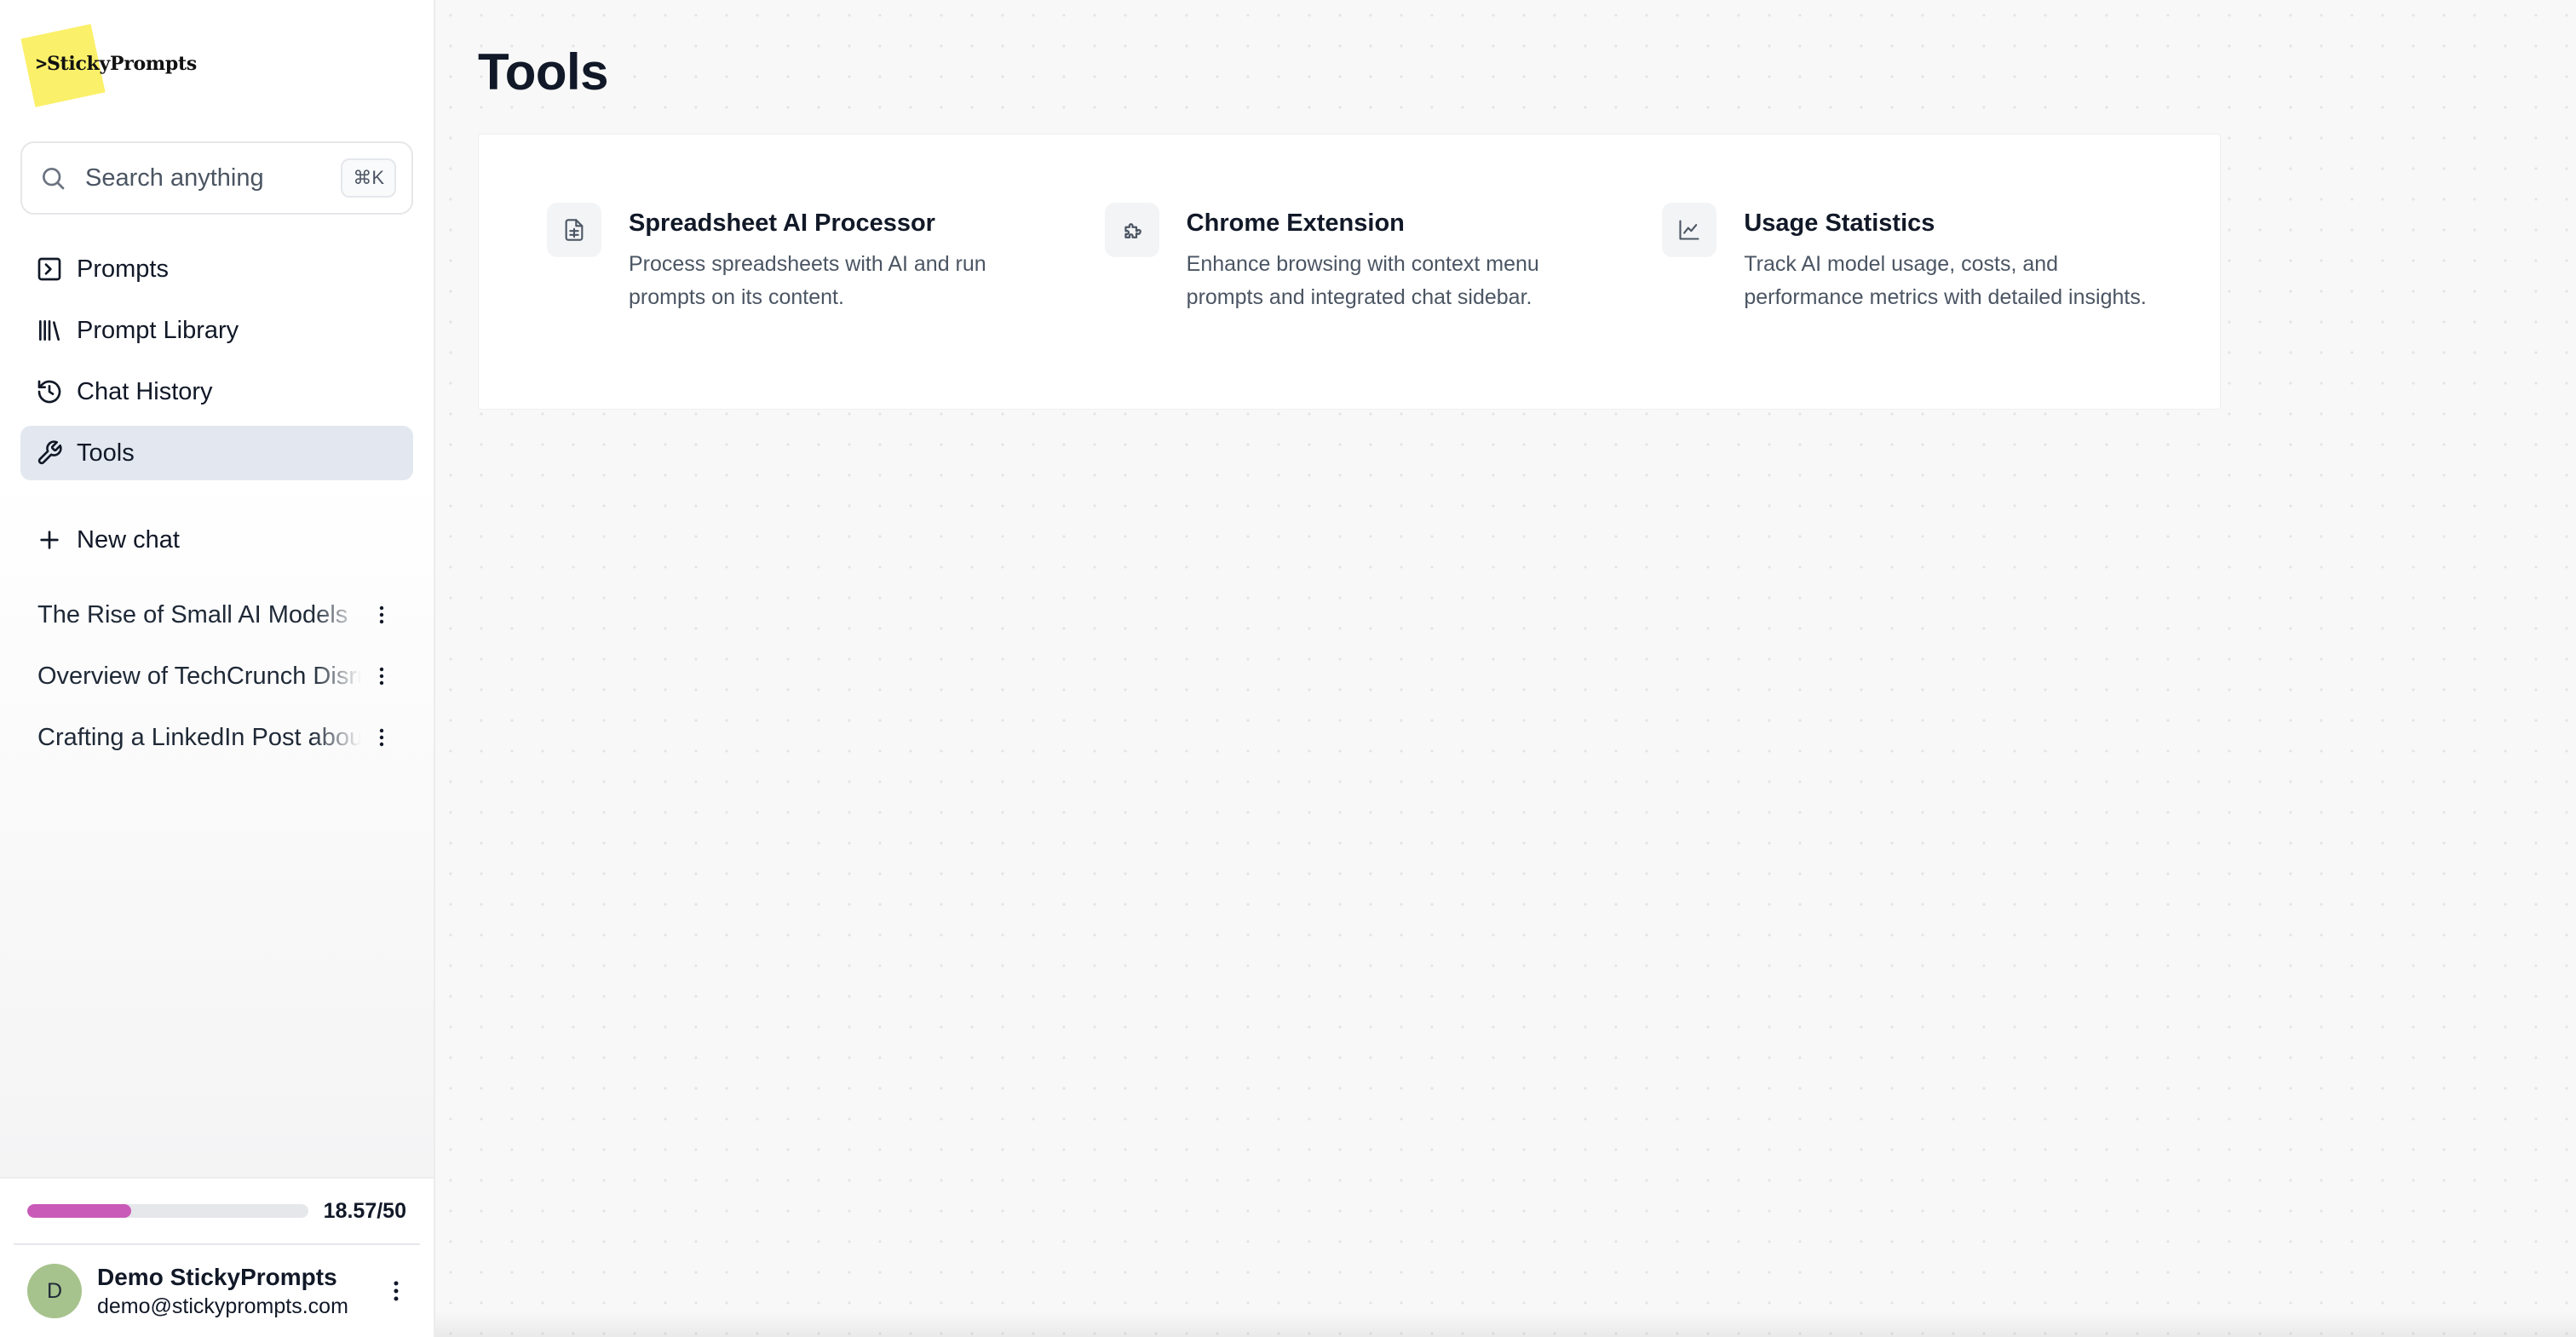 The width and height of the screenshot is (2576, 1337). Describe the element at coordinates (193, 614) in the screenshot. I see `chat-title: The Rise of Small AI Models` at that location.